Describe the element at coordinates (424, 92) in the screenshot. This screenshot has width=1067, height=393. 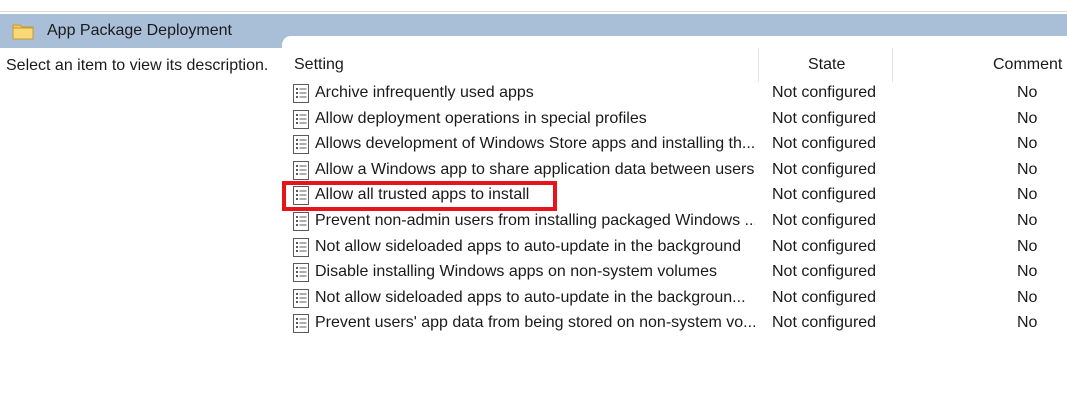
I see `setting-name: Archive infrequently used apps` at that location.